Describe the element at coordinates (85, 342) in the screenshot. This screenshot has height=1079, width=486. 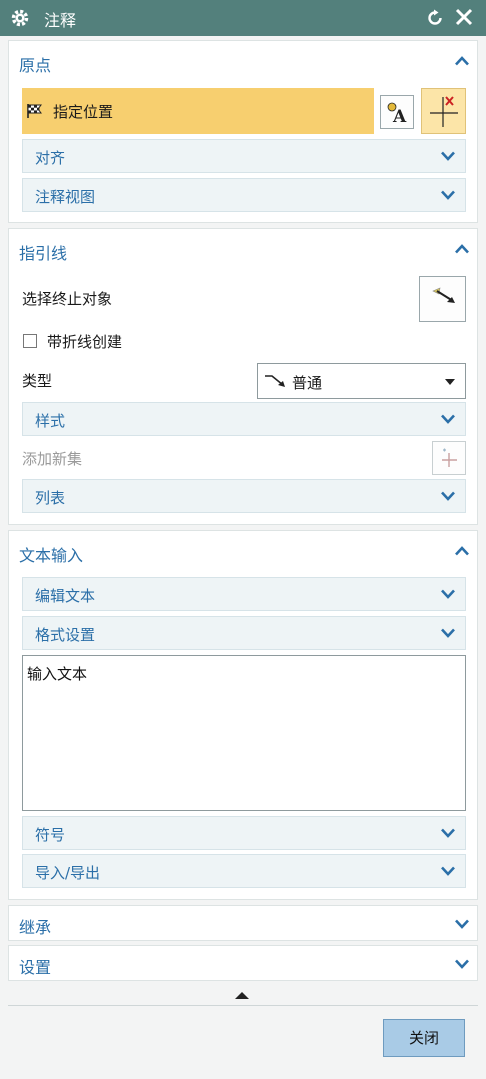
I see `with-jog-label: 带折线创建` at that location.